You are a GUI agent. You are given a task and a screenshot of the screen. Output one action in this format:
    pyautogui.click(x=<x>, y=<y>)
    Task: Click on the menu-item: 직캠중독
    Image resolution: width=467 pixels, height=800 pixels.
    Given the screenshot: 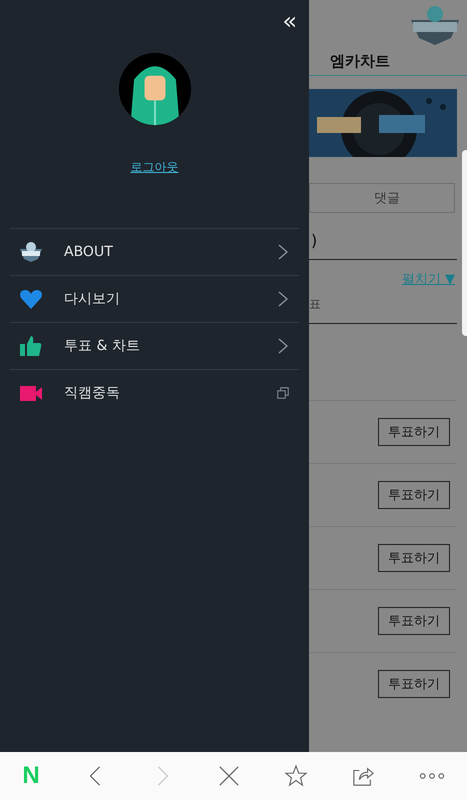 What is the action you would take?
    pyautogui.click(x=154, y=392)
    